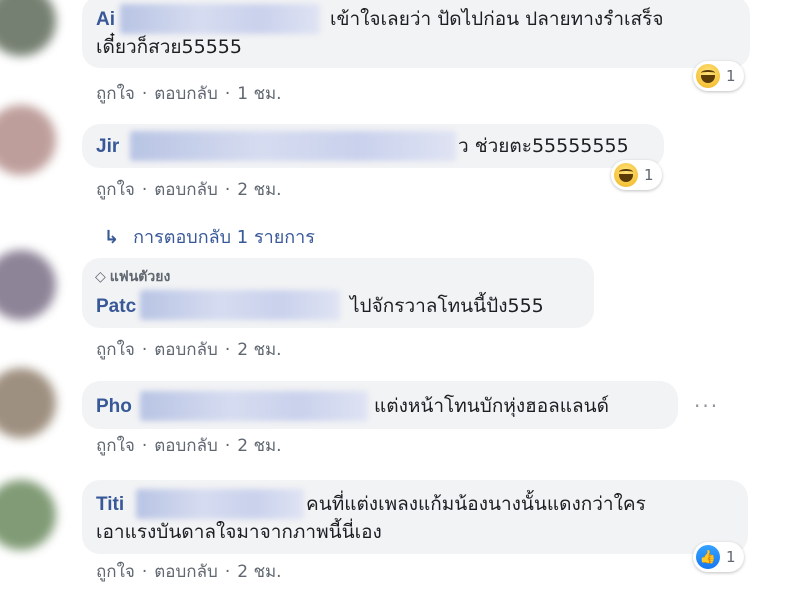 This screenshot has height=590, width=800. I want to click on reply-arrow-icon: ↳, so click(112, 237).